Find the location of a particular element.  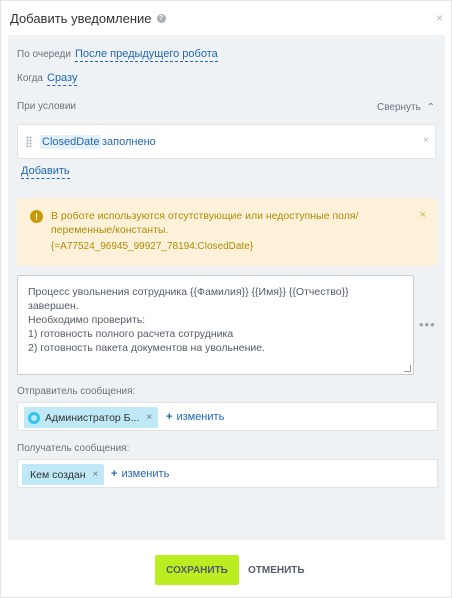

warning-code: {=A77524_96945_99927_78194:ClosedDate} is located at coordinates (152, 246).